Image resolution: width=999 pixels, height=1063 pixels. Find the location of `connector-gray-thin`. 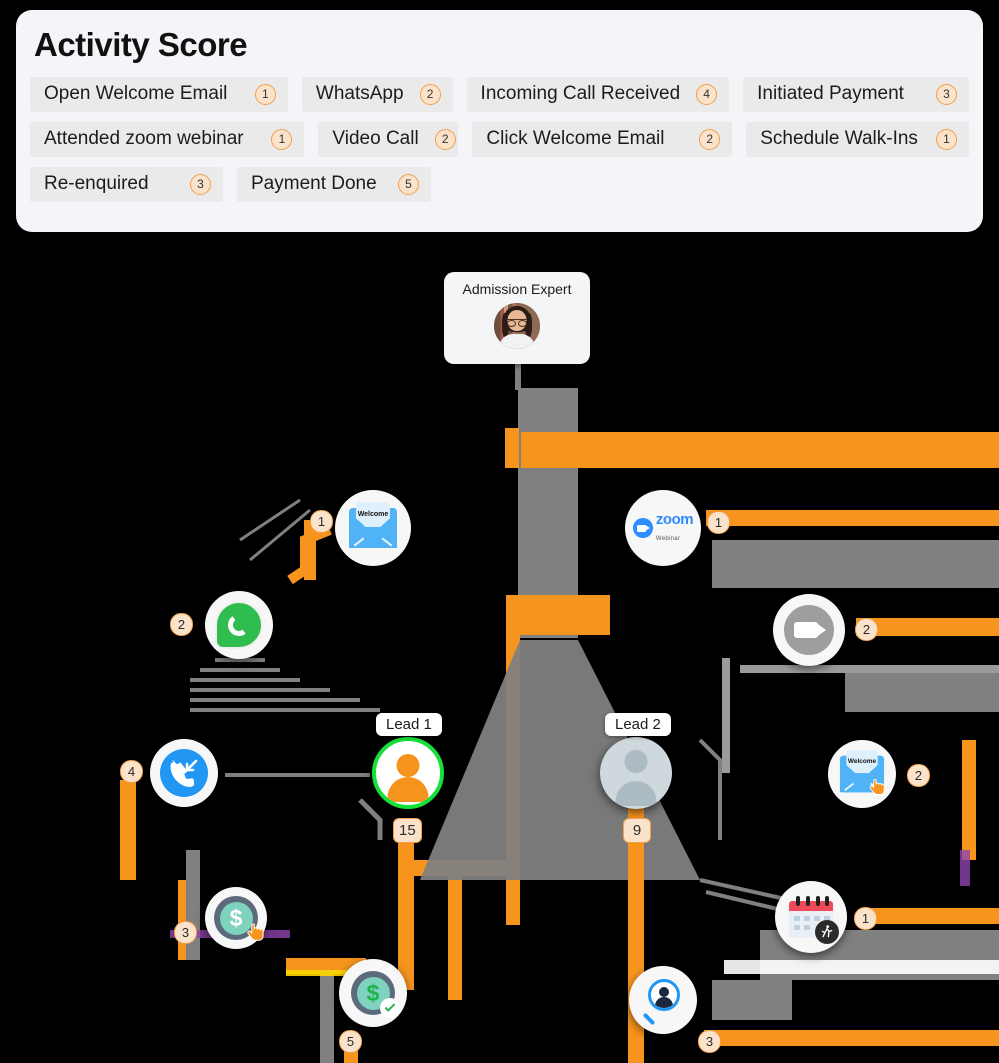

connector-gray-thin is located at coordinates (275, 530).